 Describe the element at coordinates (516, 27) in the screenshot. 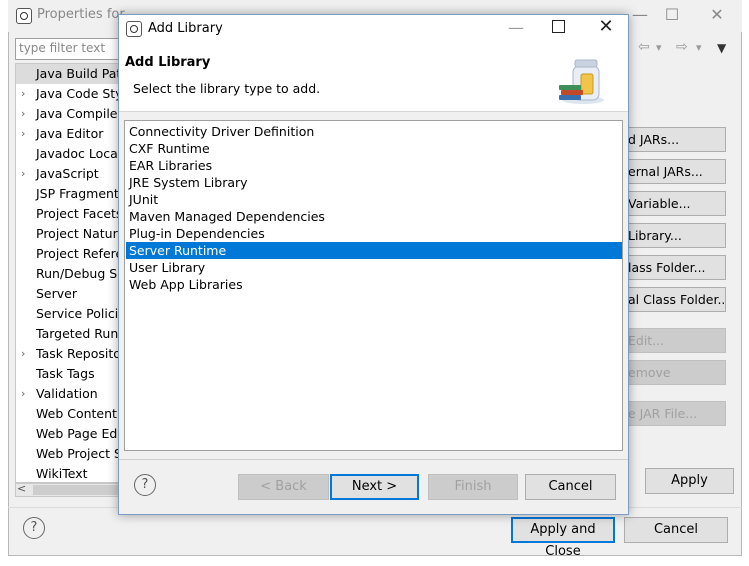

I see `dialog-minimize-icon: —` at that location.